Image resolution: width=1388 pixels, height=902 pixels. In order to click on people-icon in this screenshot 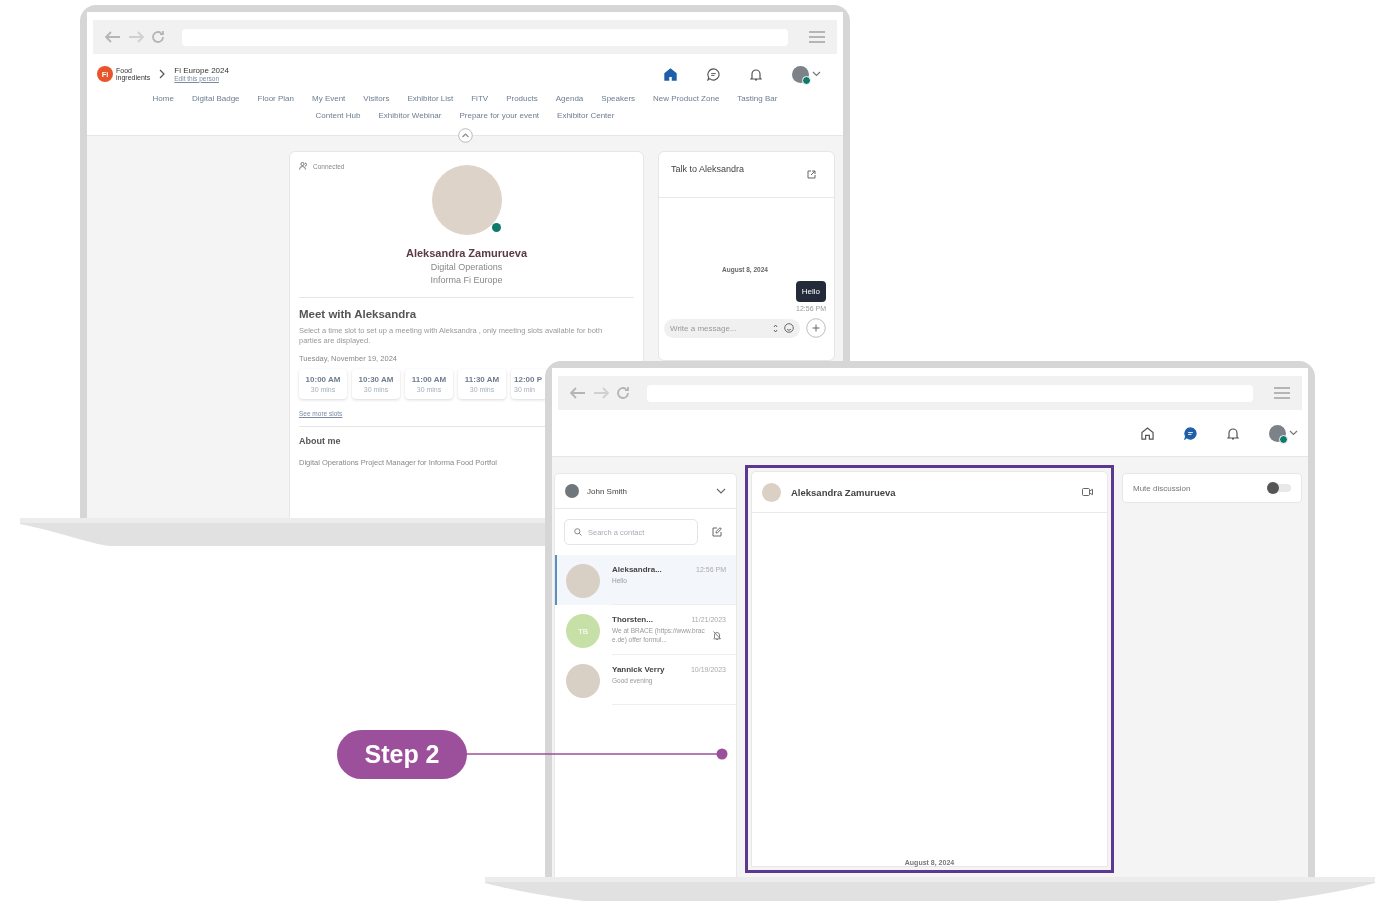, I will do `click(303, 166)`.